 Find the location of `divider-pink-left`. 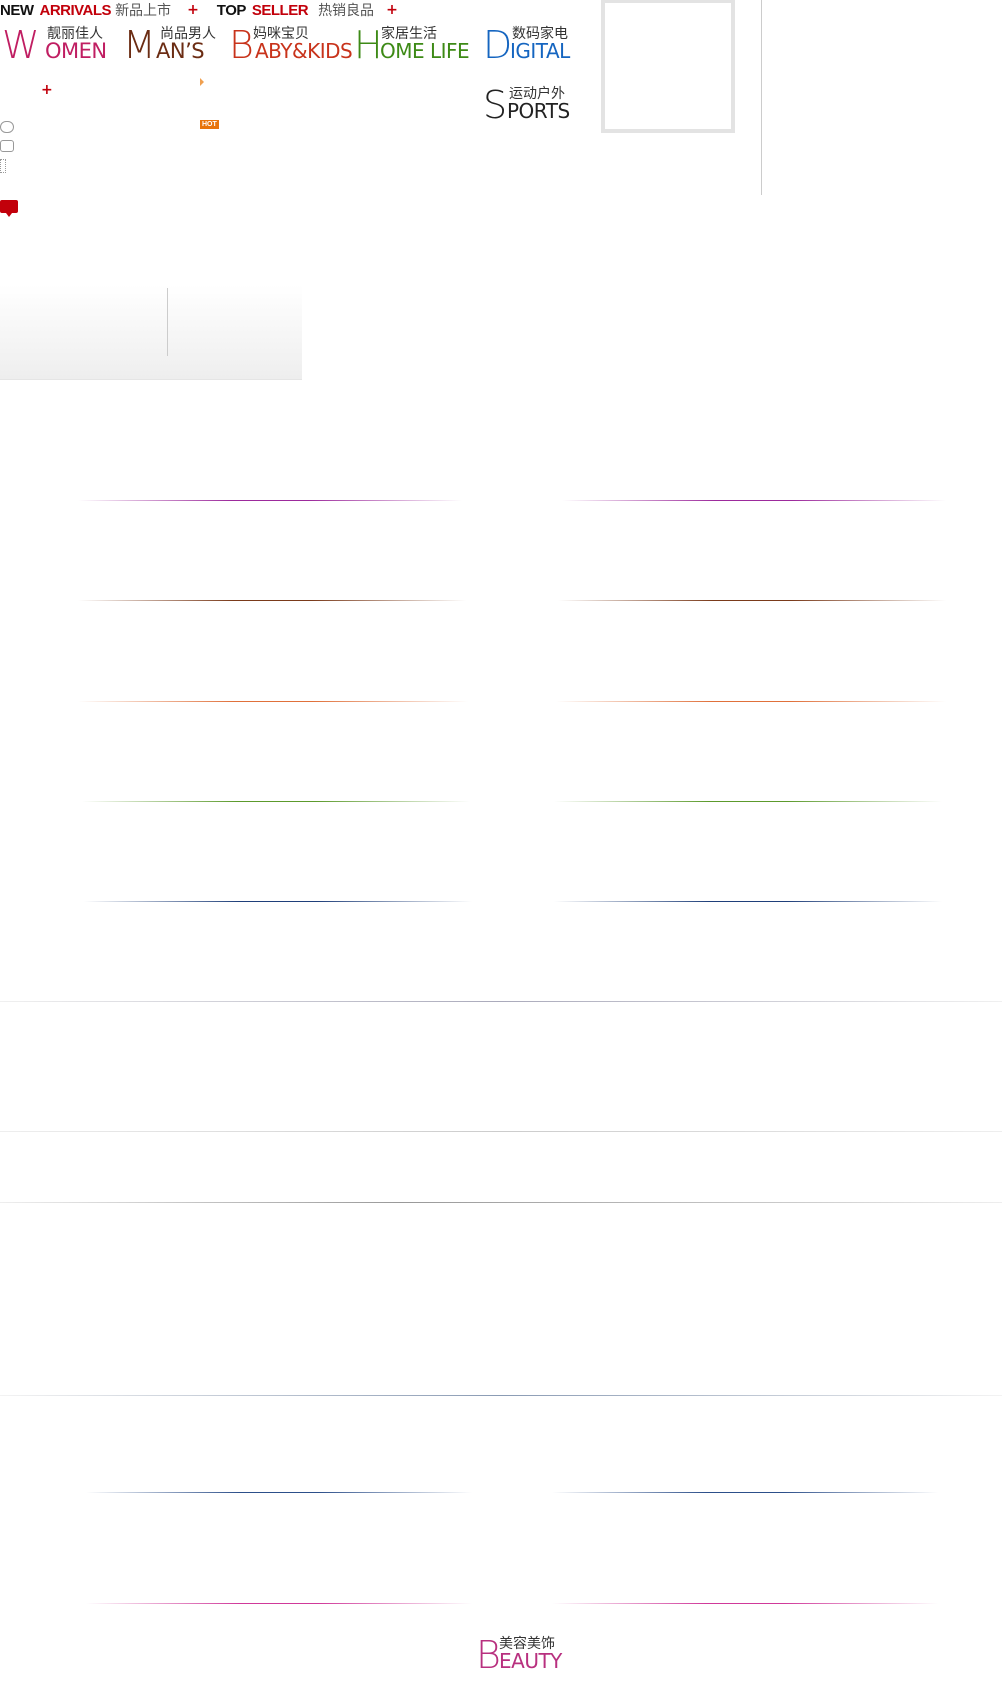

divider-pink-left is located at coordinates (279, 1603).